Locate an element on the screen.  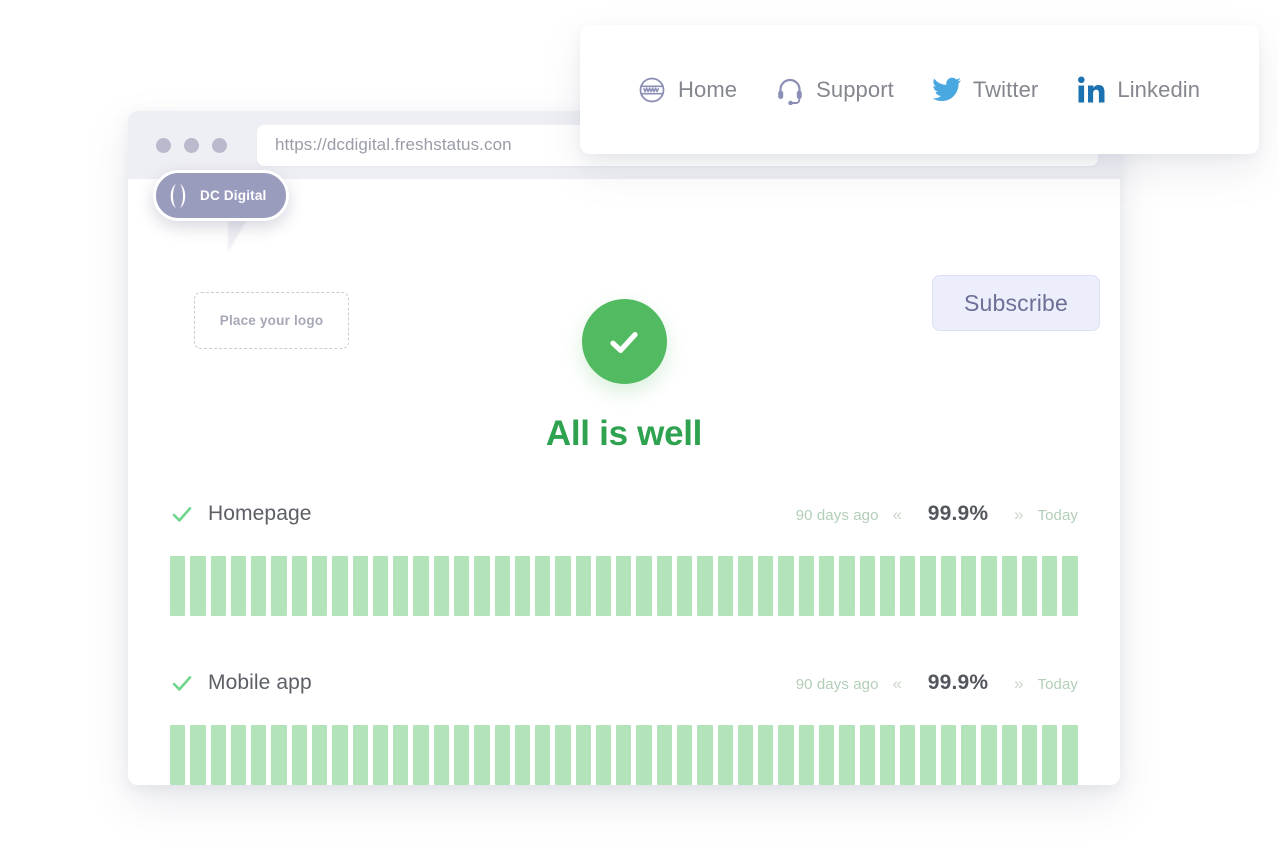
nav-item-linkedin: Linkedin is located at coordinates (1138, 90).